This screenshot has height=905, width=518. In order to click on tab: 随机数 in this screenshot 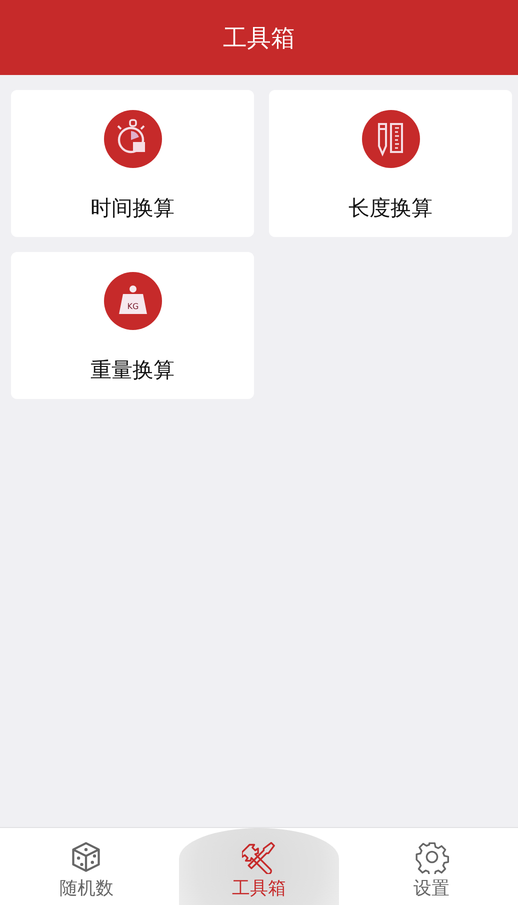, I will do `click(86, 866)`.